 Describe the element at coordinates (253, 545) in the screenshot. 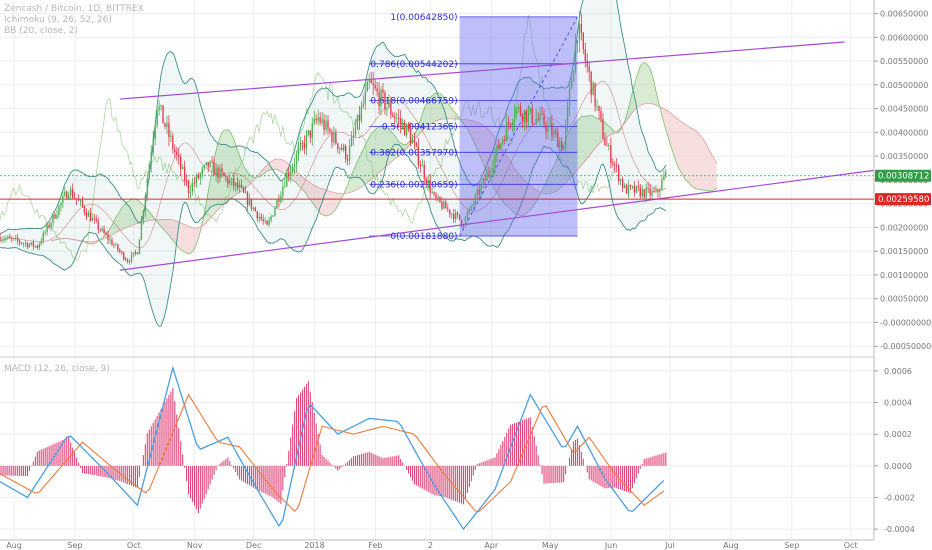

I see `x-tick-label: Dec` at that location.